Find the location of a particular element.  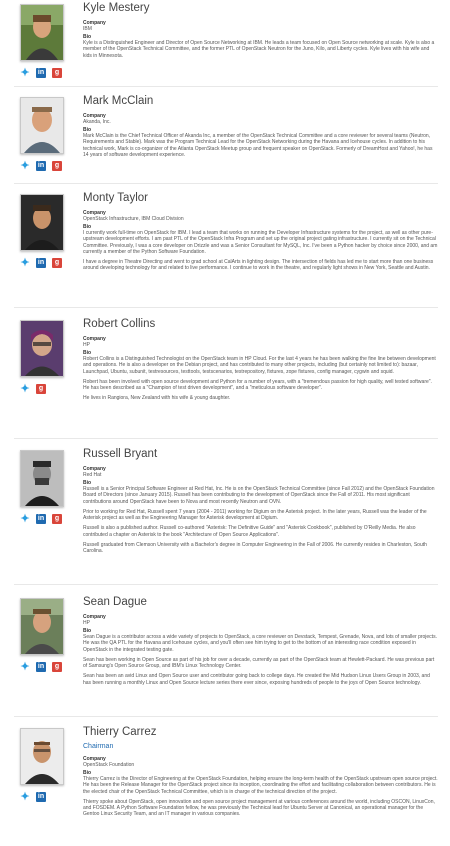

profile-name: Robert Collins is located at coordinates (119, 324).